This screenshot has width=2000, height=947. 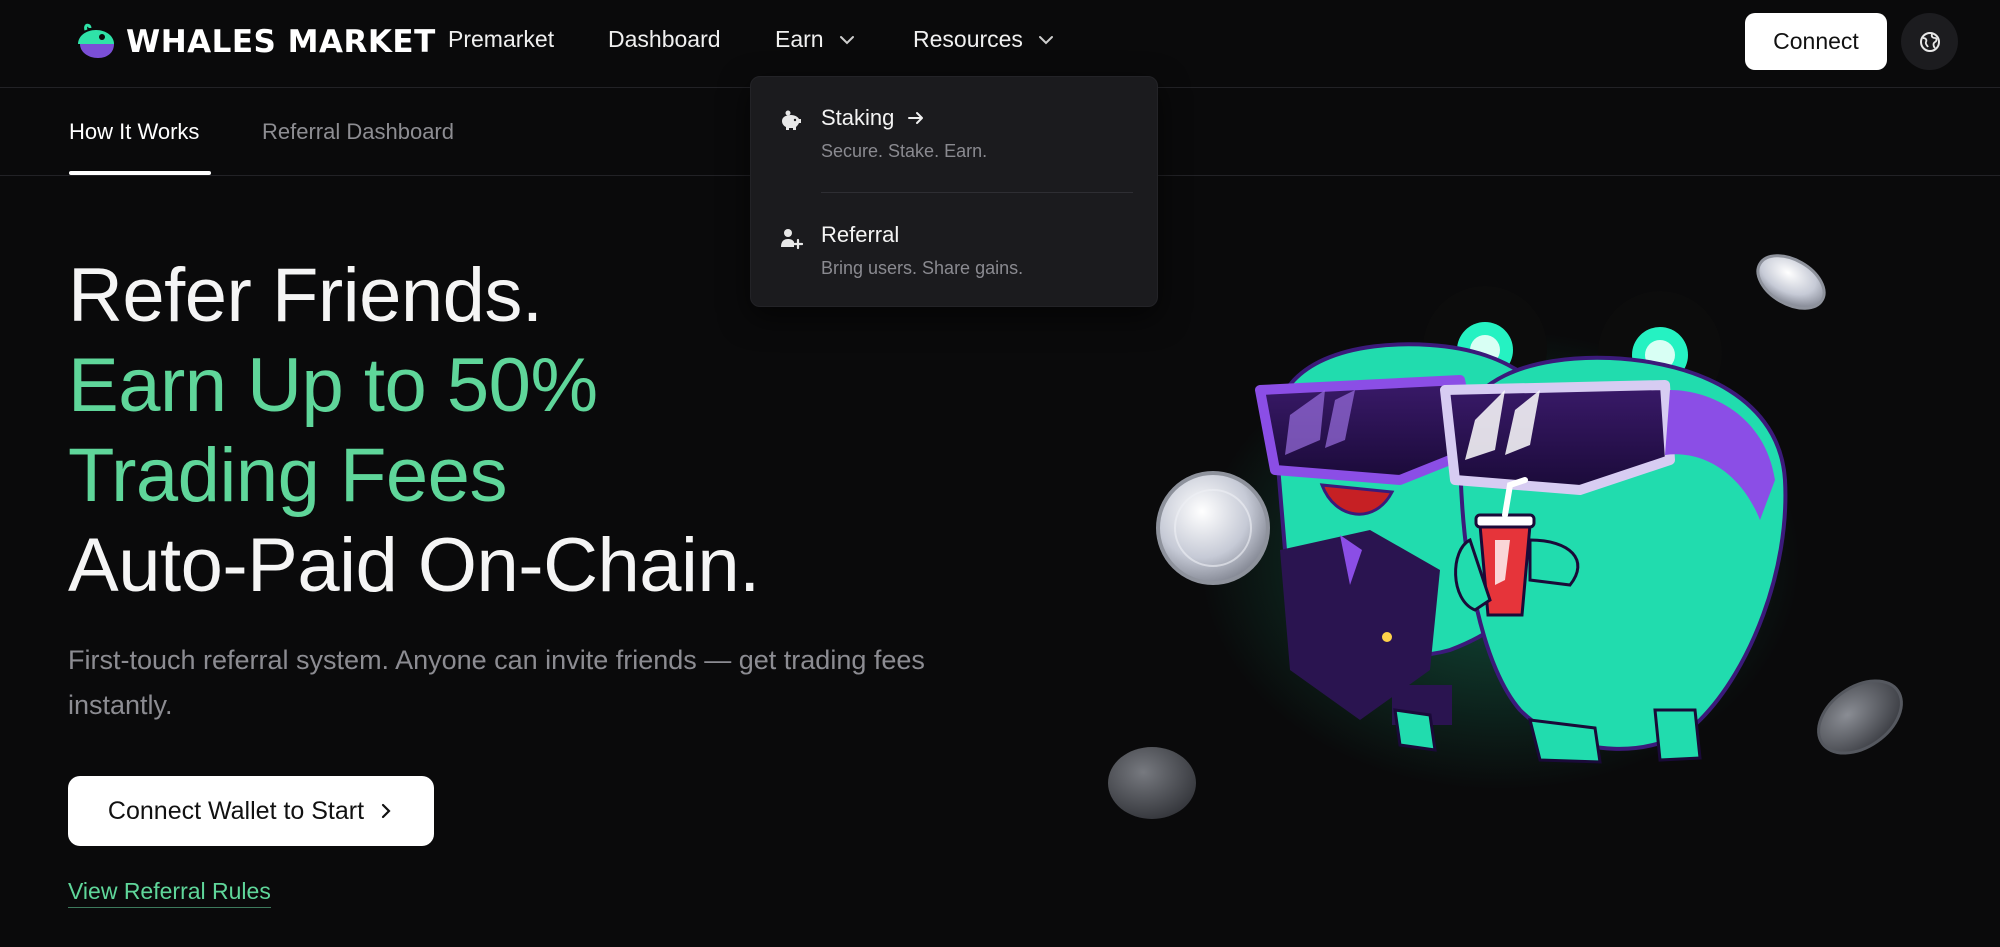 I want to click on nav-dashboard-label: Dashboard, so click(x=664, y=39).